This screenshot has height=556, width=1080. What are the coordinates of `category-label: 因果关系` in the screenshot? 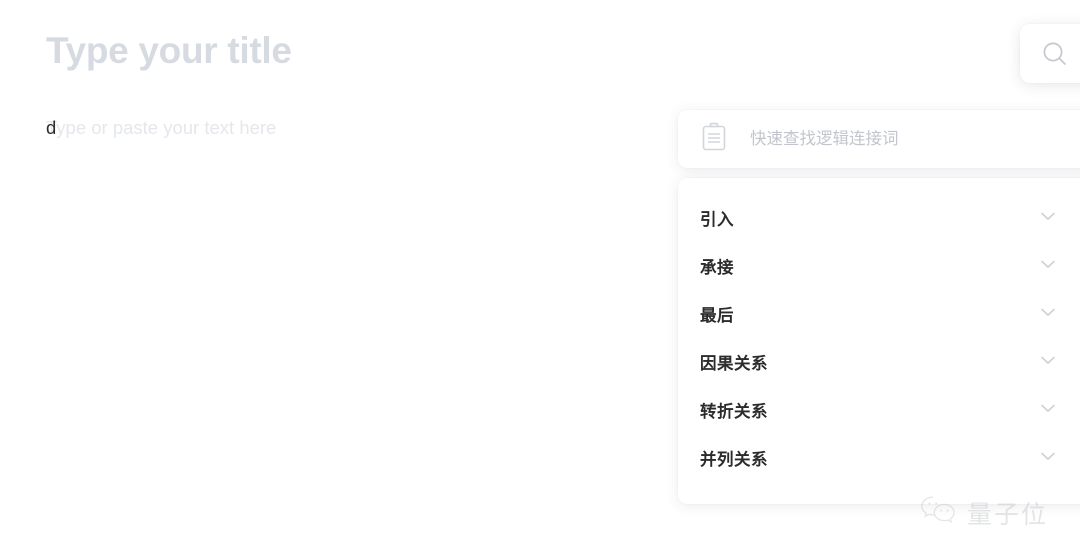 It's located at (734, 364).